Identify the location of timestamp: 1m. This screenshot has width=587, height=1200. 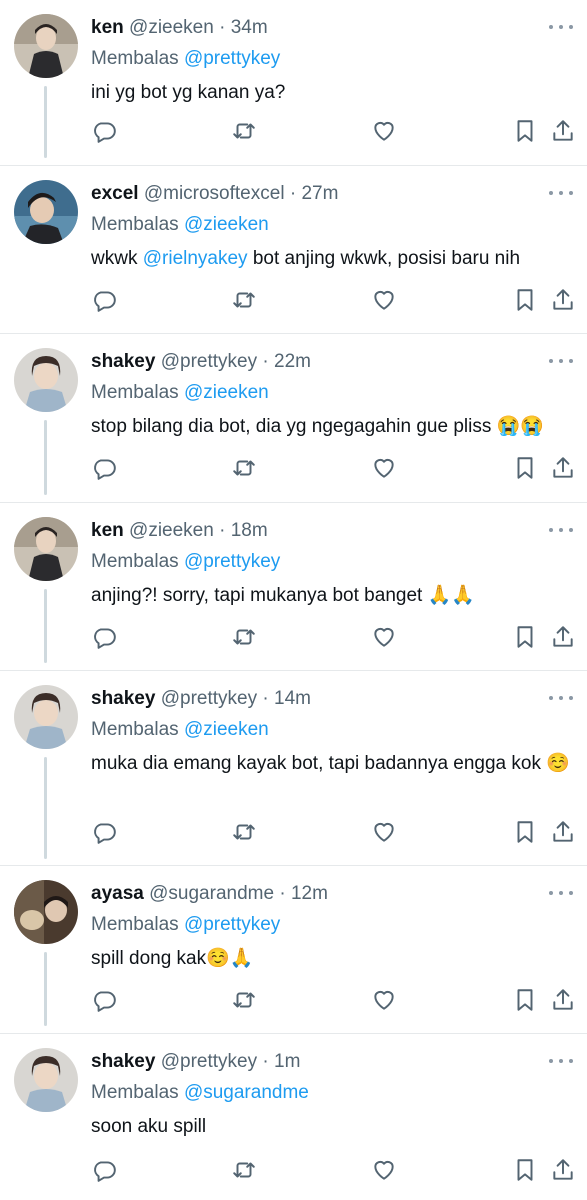
(287, 1061).